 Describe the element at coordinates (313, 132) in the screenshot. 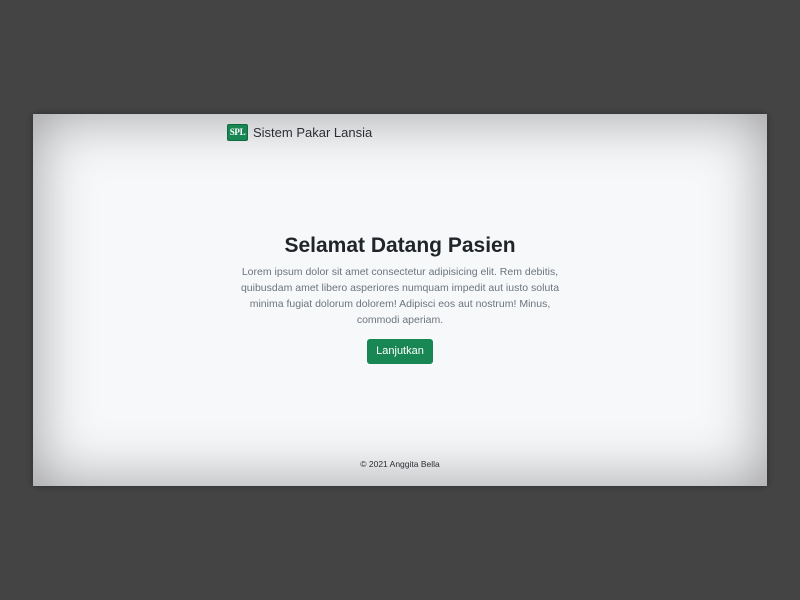

I see `brand-name: Sistem Pakar Lansia` at that location.